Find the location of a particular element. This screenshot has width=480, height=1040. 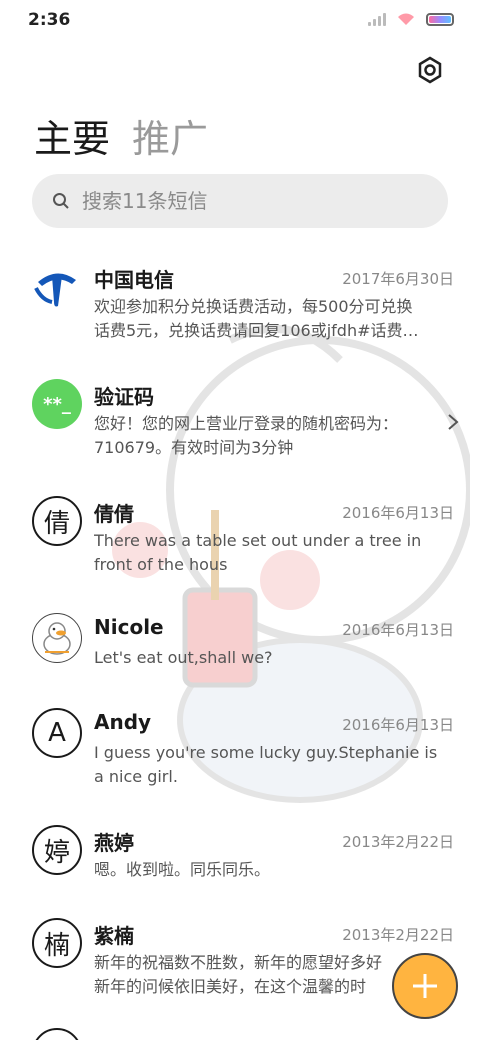

avatar: **_ is located at coordinates (57, 404).